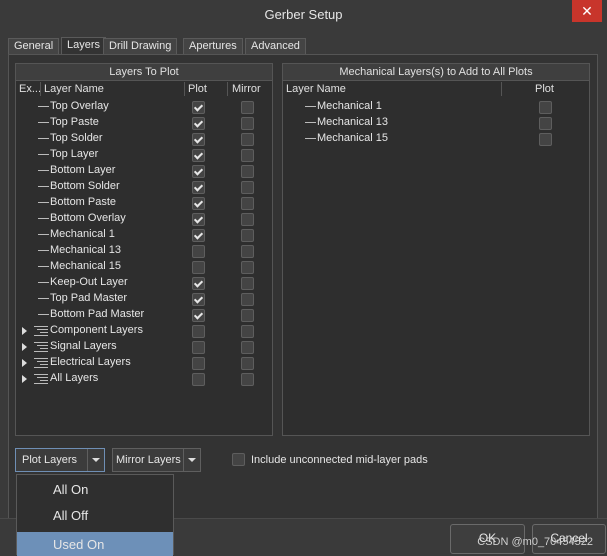 The height and width of the screenshot is (556, 607). Describe the element at coordinates (144, 363) in the screenshot. I see `layer-row-electrical-layers: Electrical Layers` at that location.